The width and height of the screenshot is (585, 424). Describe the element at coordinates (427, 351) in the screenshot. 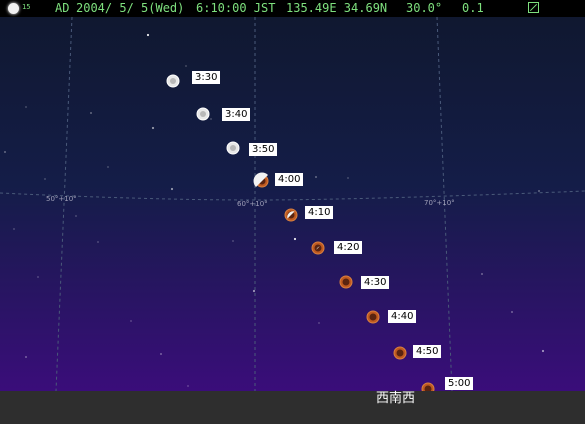

I see `moon-time-label: 4:50` at that location.